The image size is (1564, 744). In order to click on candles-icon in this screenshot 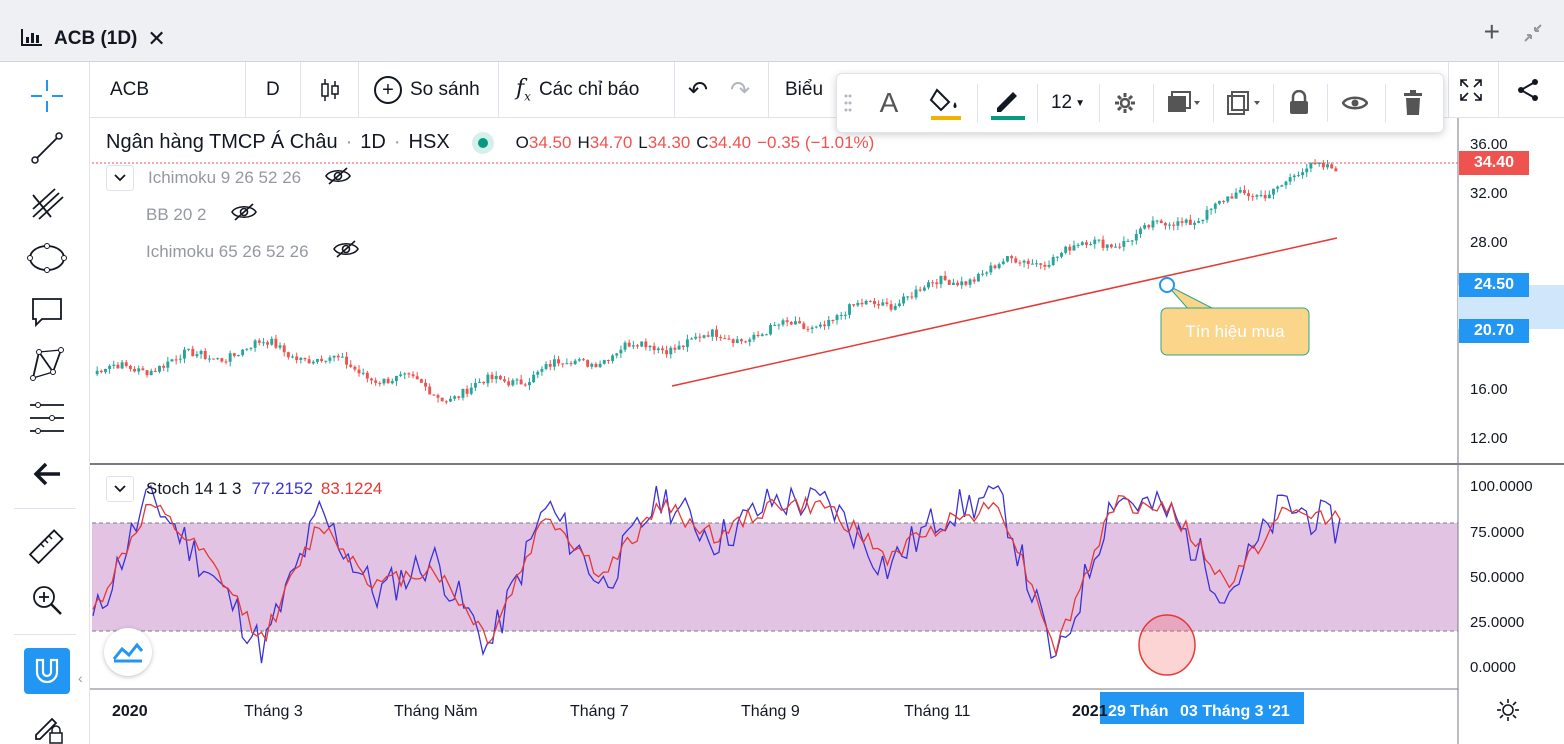, I will do `click(330, 90)`.